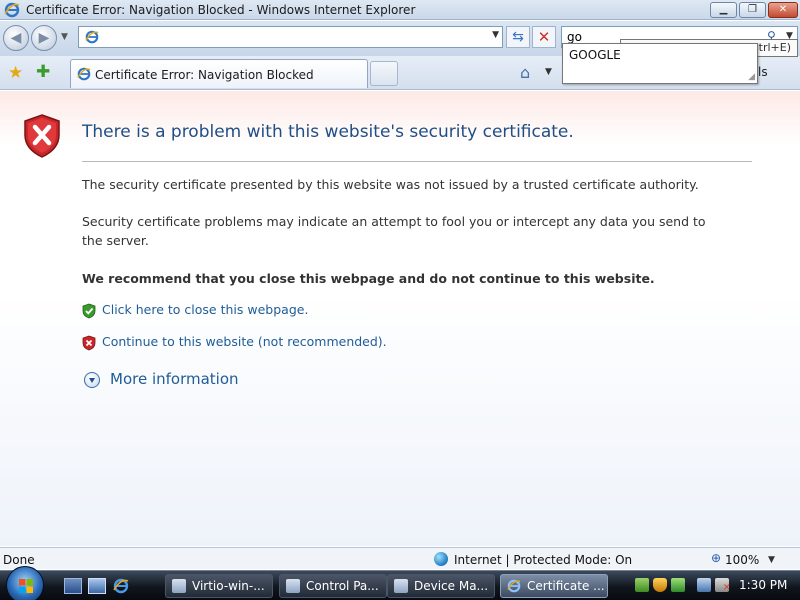  Describe the element at coordinates (89, 311) in the screenshot. I see `ok-shield-icon` at that location.